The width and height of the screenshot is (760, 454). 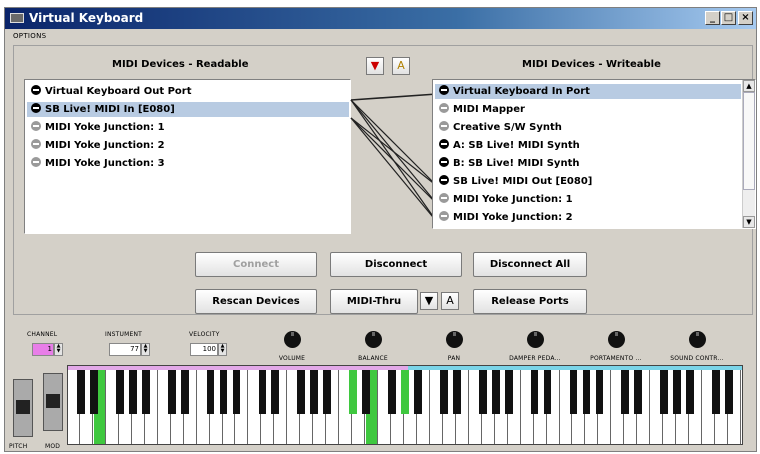 What do you see at coordinates (749, 86) in the screenshot?
I see `scroll-up-button: ▲` at bounding box center [749, 86].